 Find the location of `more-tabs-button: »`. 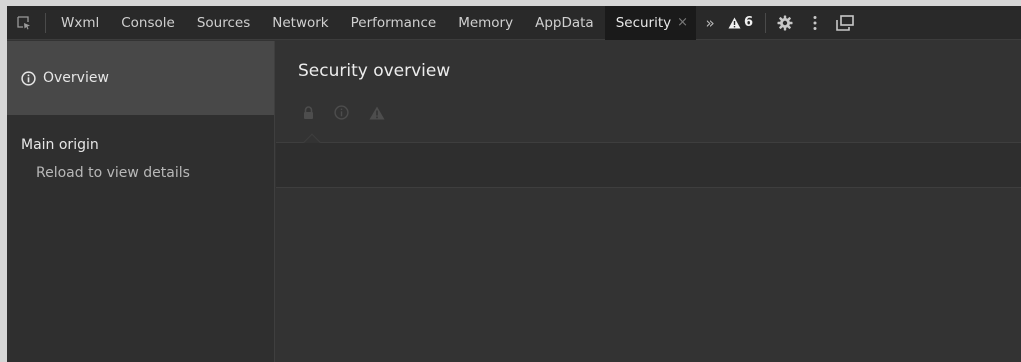

more-tabs-button: » is located at coordinates (710, 23).